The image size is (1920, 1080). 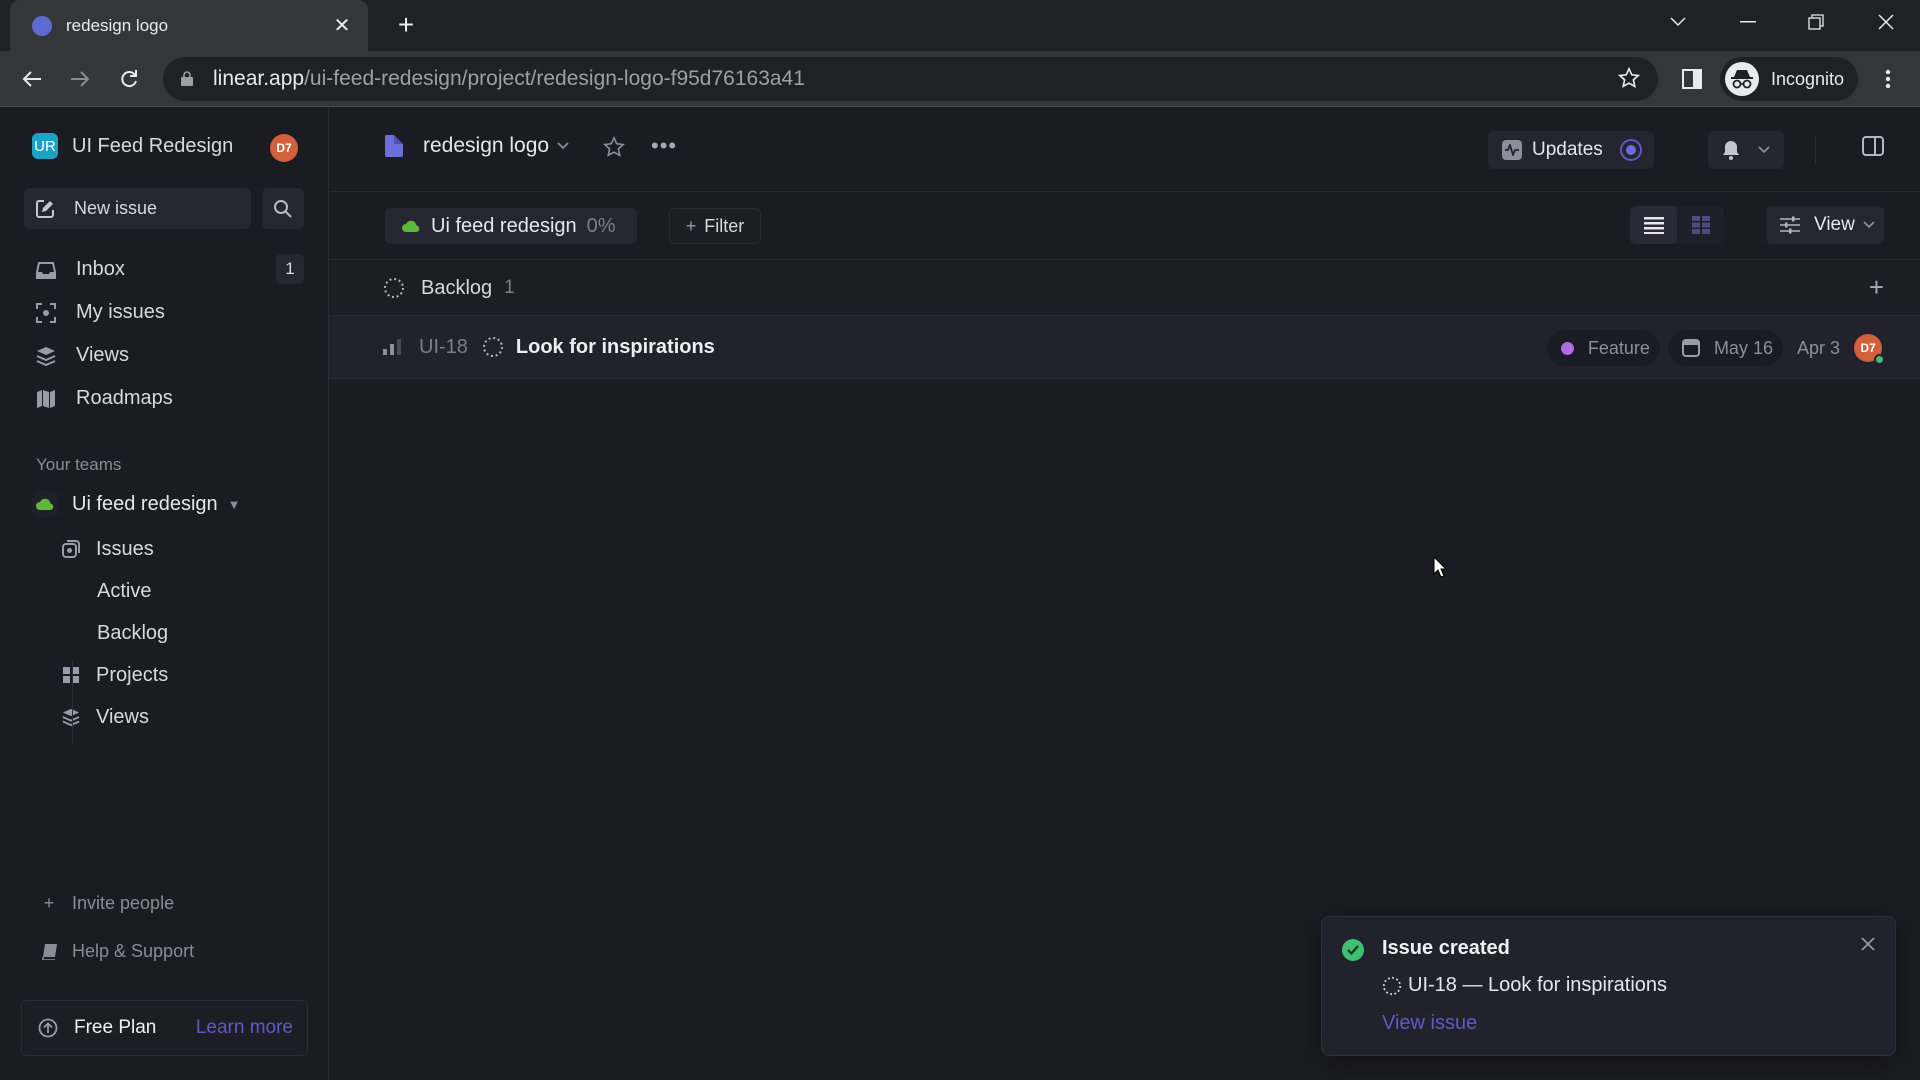 What do you see at coordinates (116, 208) in the screenshot?
I see `new-issue-label: New issue` at bounding box center [116, 208].